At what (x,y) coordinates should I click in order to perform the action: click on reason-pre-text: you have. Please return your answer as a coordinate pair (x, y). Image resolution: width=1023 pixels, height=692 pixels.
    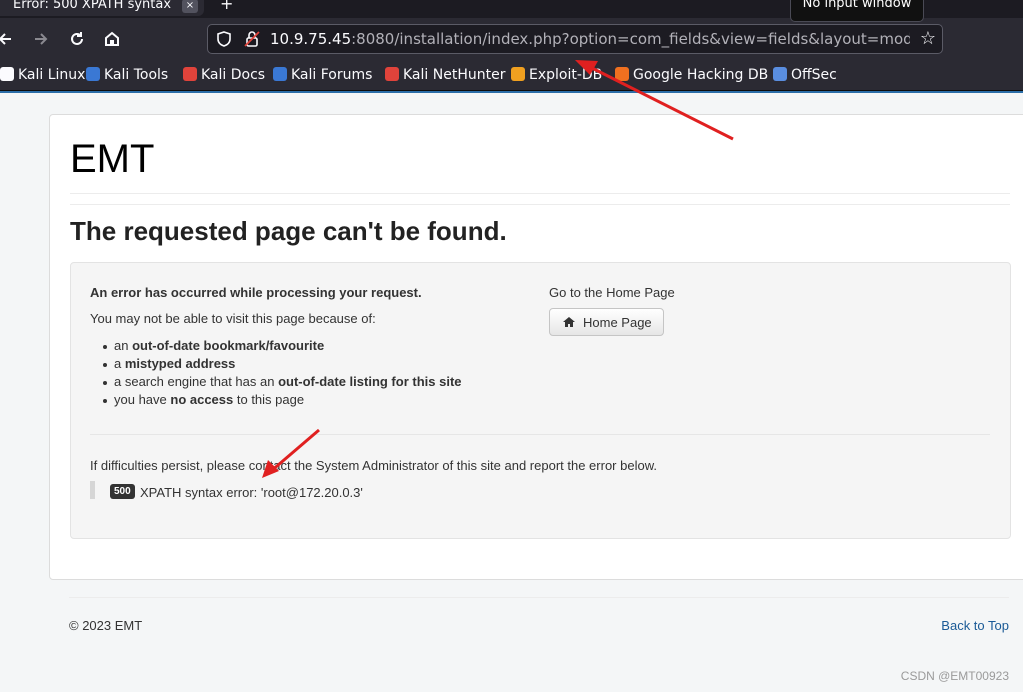
    Looking at the image, I should click on (142, 399).